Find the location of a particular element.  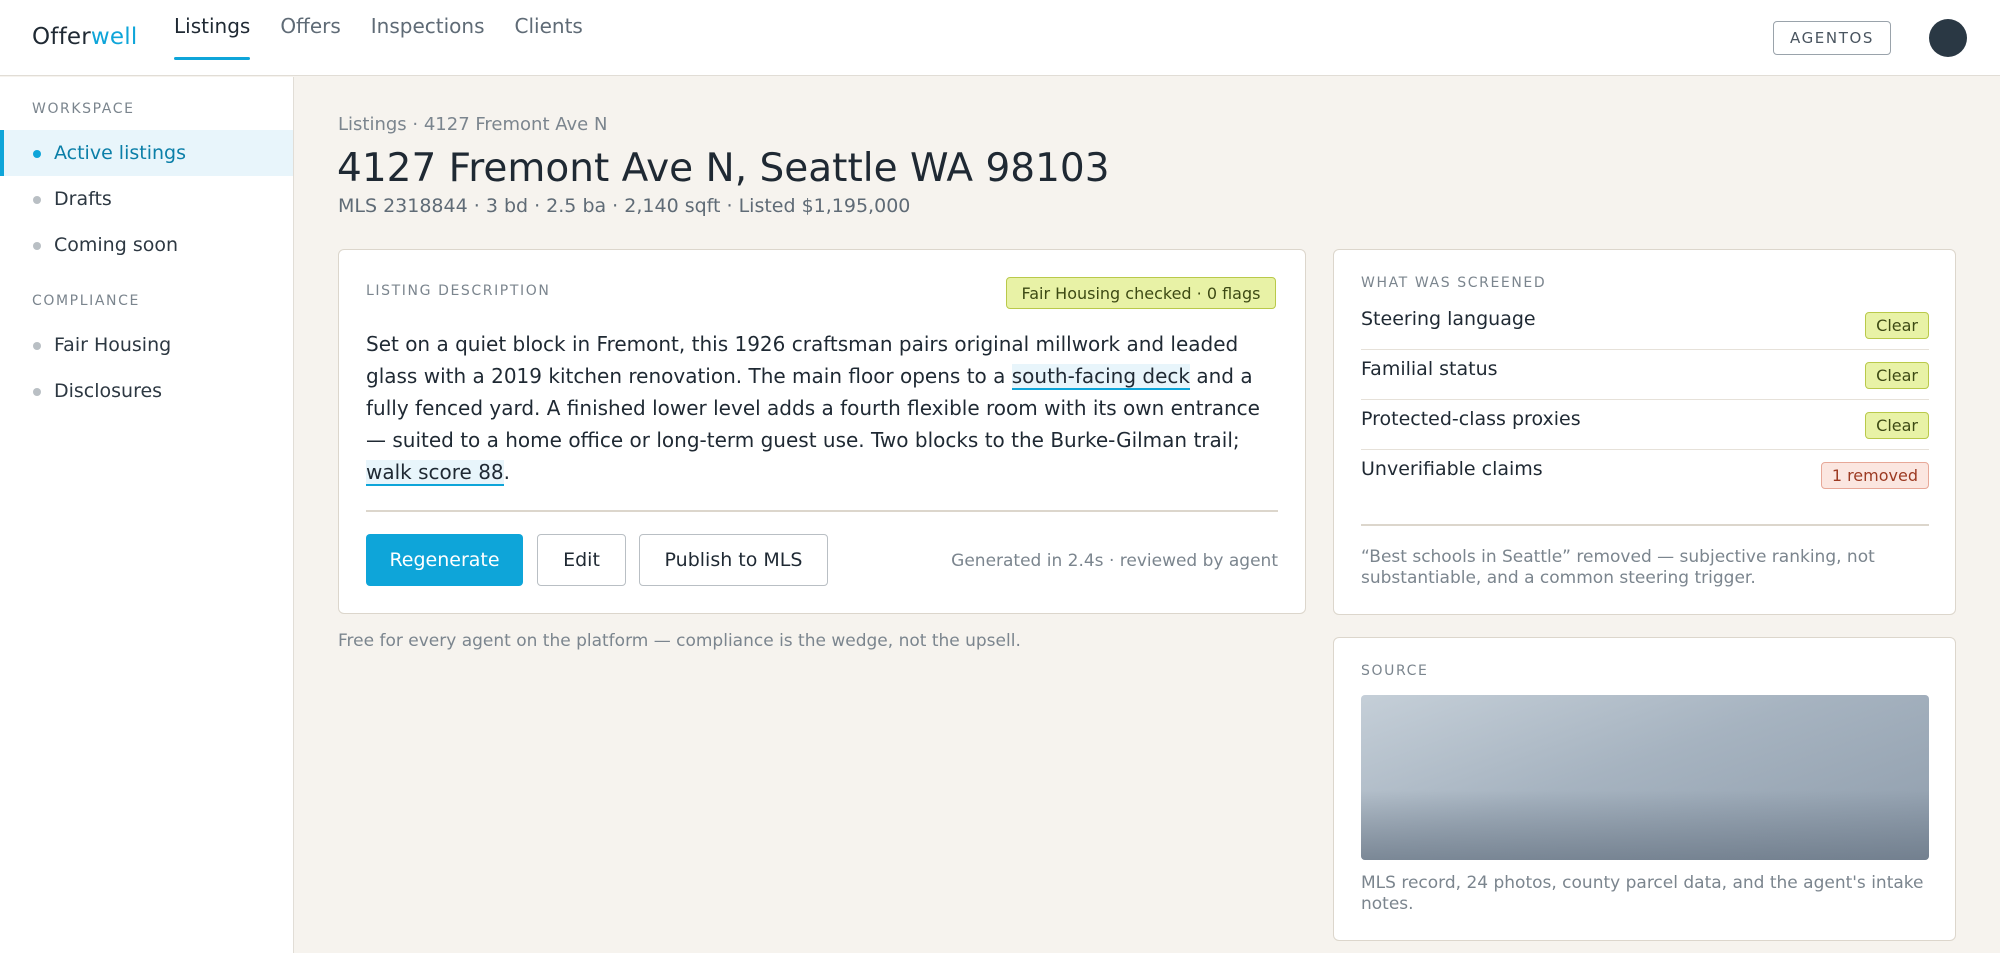

brand-logo: Offerwell is located at coordinates (84, 37).